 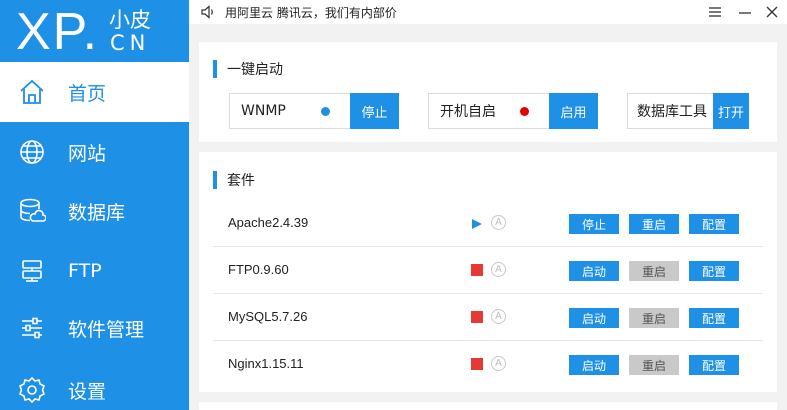 I want to click on ftp-icon, so click(x=32, y=271).